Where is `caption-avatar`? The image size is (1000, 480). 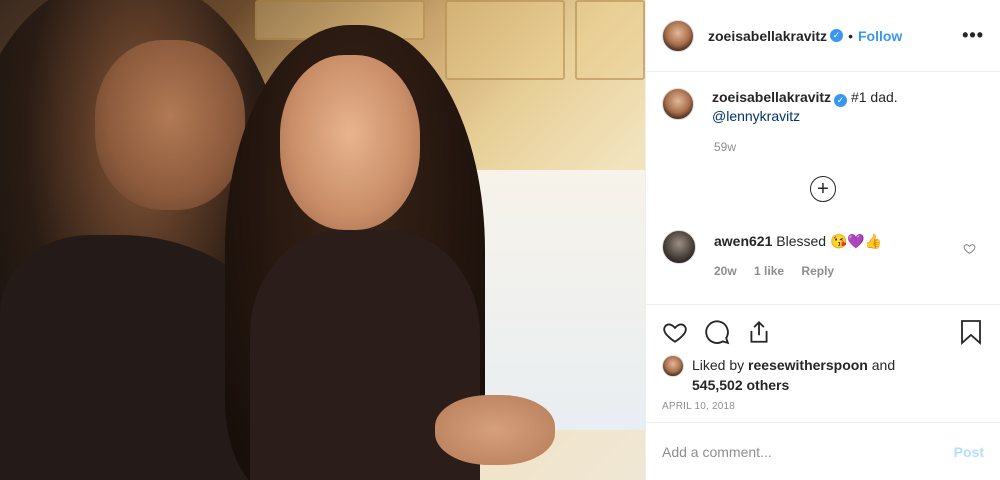 caption-avatar is located at coordinates (678, 104).